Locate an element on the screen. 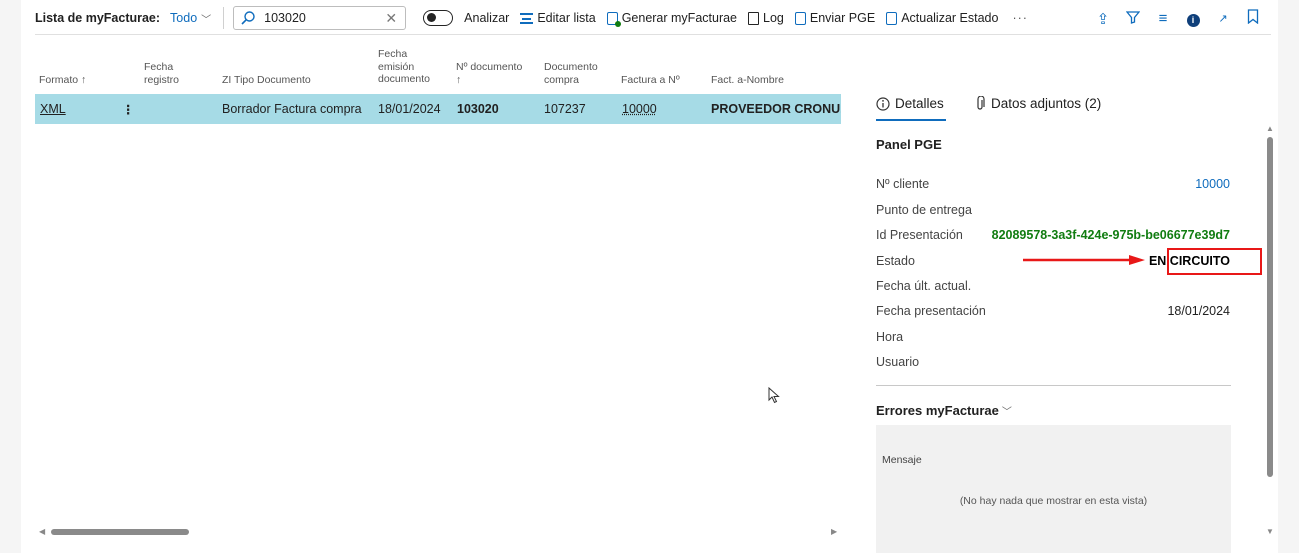 The width and height of the screenshot is (1299, 553). errors-section-header: Errores myFacturae ﹀ is located at coordinates (944, 410).